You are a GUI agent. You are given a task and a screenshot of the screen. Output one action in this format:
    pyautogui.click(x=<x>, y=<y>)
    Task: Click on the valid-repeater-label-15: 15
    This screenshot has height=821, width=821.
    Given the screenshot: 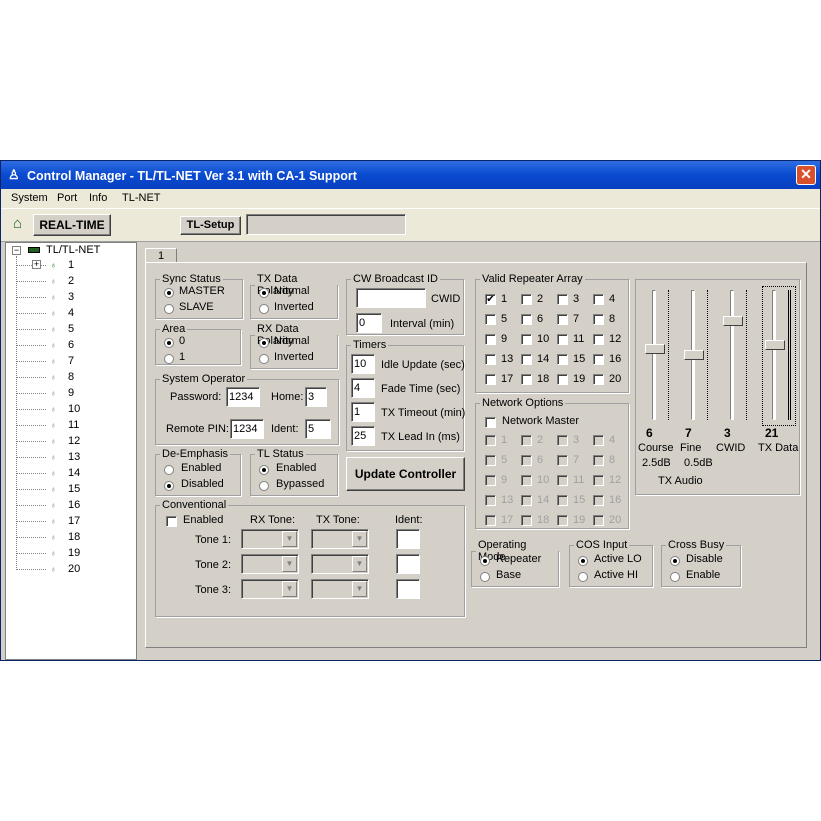 What is the action you would take?
    pyautogui.click(x=579, y=359)
    